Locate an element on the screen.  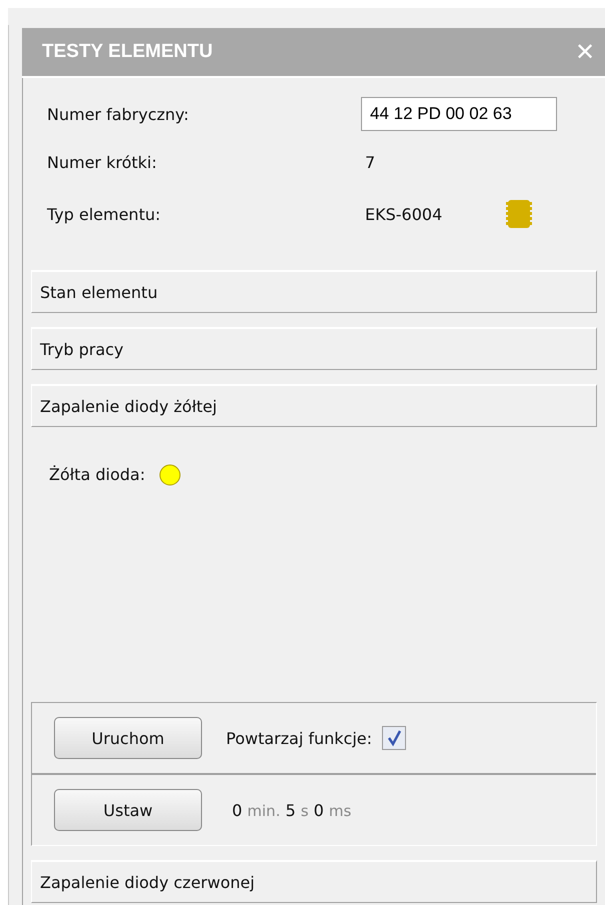
section-header: Stan elementu is located at coordinates (314, 291).